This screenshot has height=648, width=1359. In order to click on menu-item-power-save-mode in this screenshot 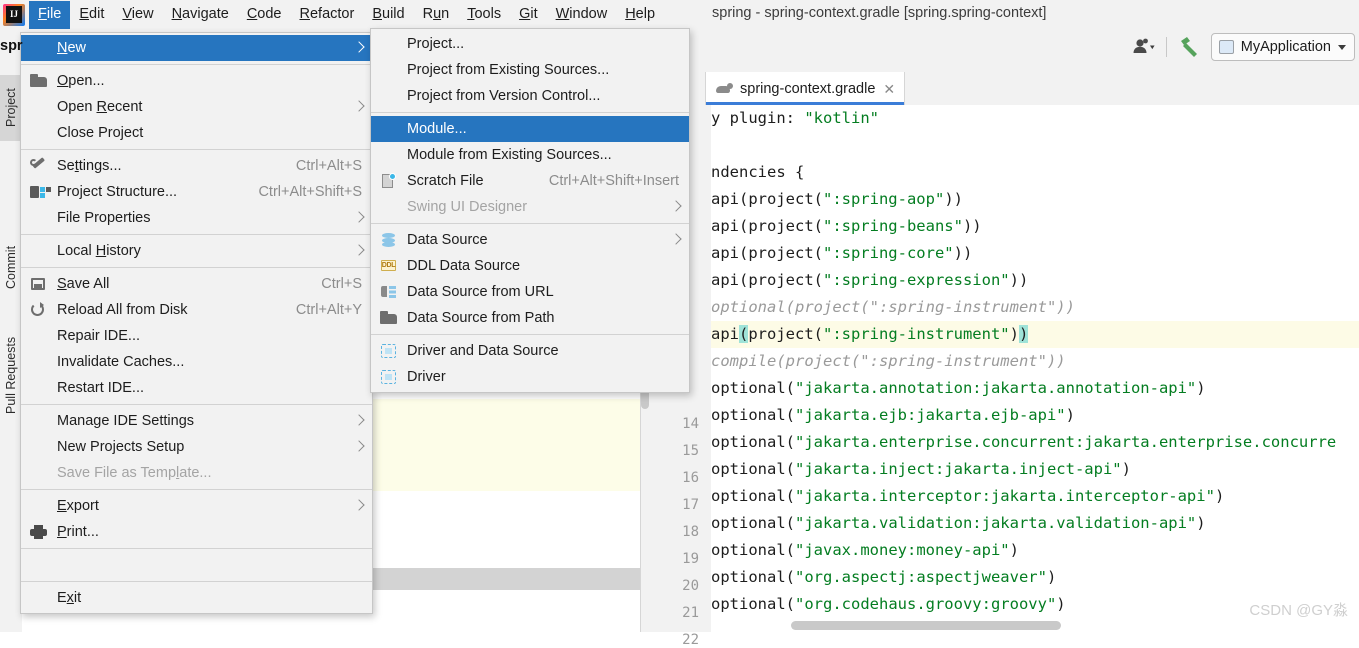, I will do `click(196, 565)`.